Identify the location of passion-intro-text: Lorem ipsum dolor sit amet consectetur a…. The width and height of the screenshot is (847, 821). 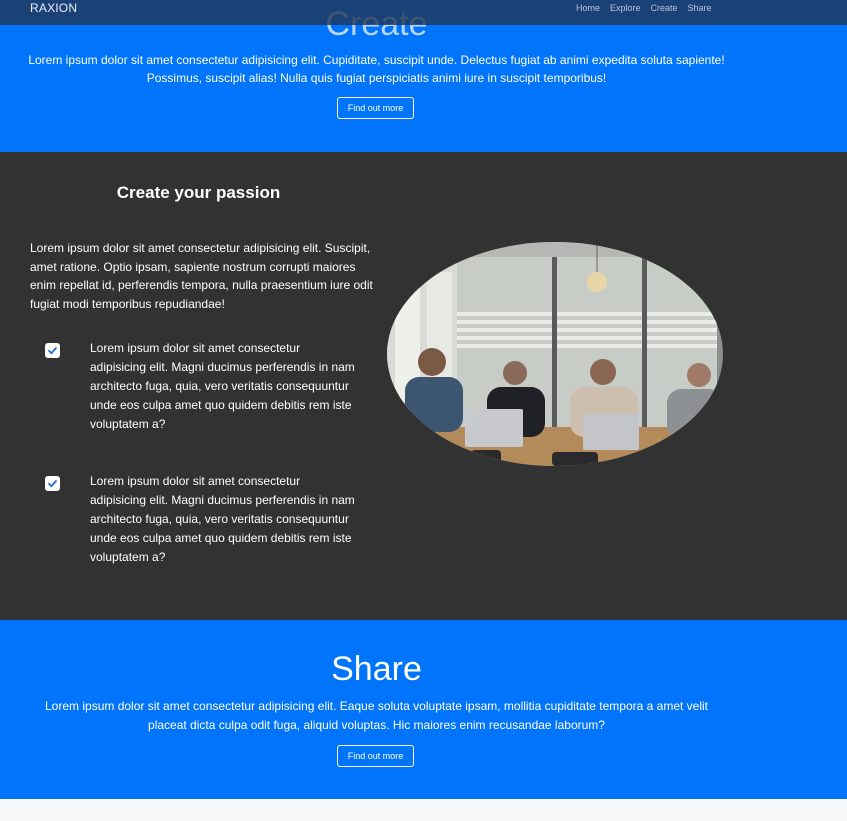
(201, 276).